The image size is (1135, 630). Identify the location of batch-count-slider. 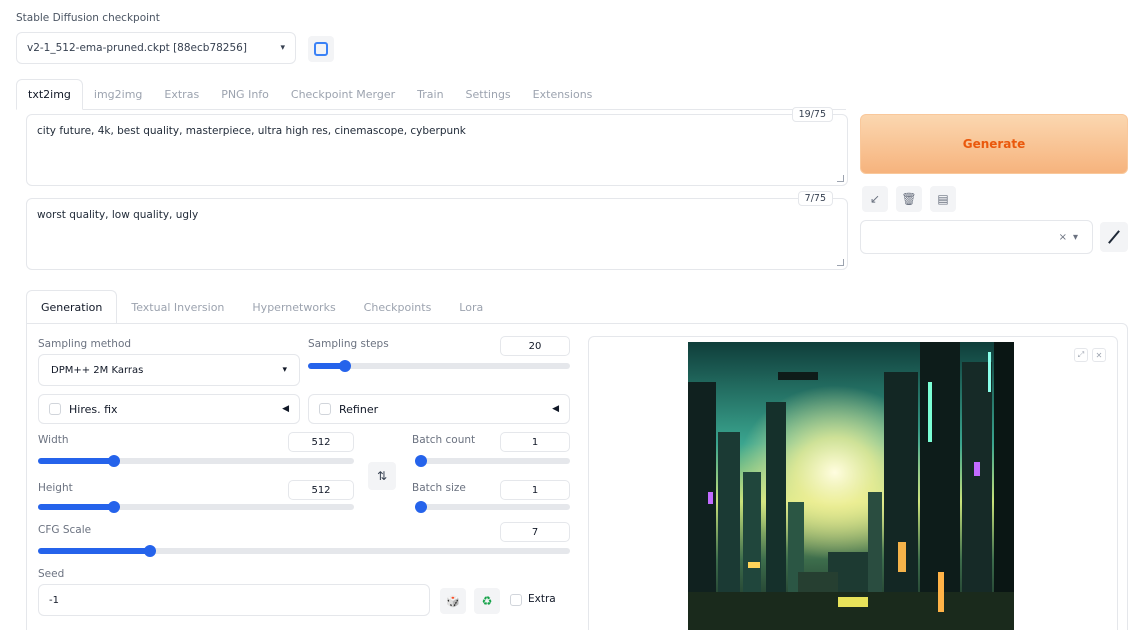
(492, 461).